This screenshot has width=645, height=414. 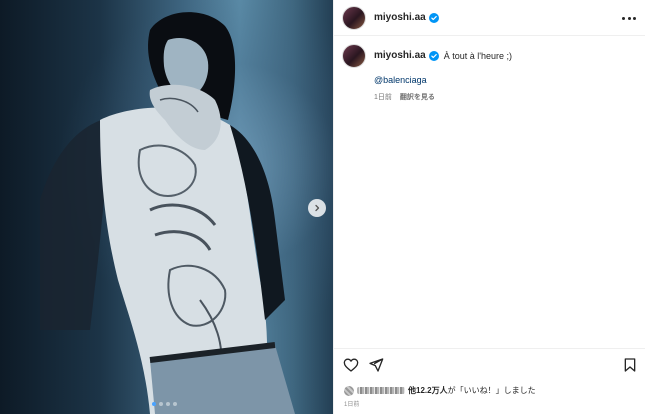 I want to click on more-options-icon, so click(x=629, y=18).